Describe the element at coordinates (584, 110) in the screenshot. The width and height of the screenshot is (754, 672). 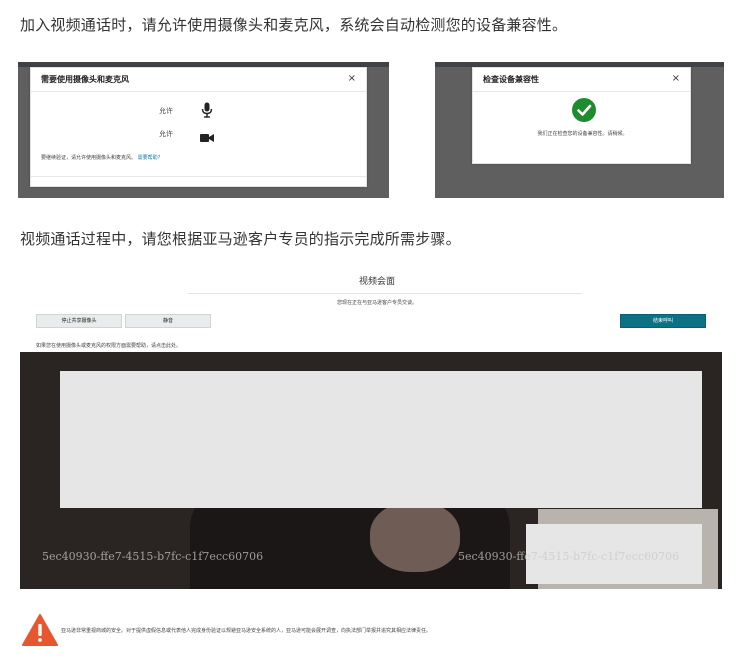
I see `check-circle-icon` at that location.